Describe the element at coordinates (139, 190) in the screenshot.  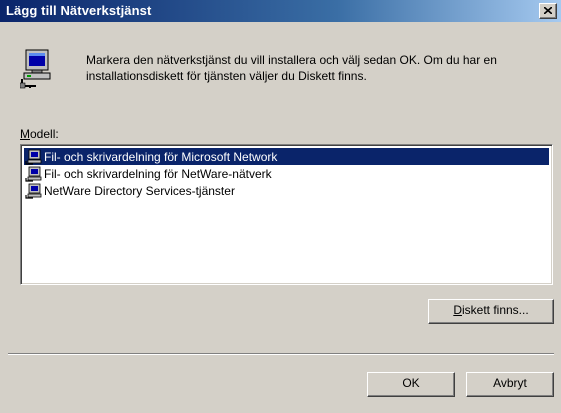
I see `list-item-label: NetWare Directory Services-tjänster` at that location.